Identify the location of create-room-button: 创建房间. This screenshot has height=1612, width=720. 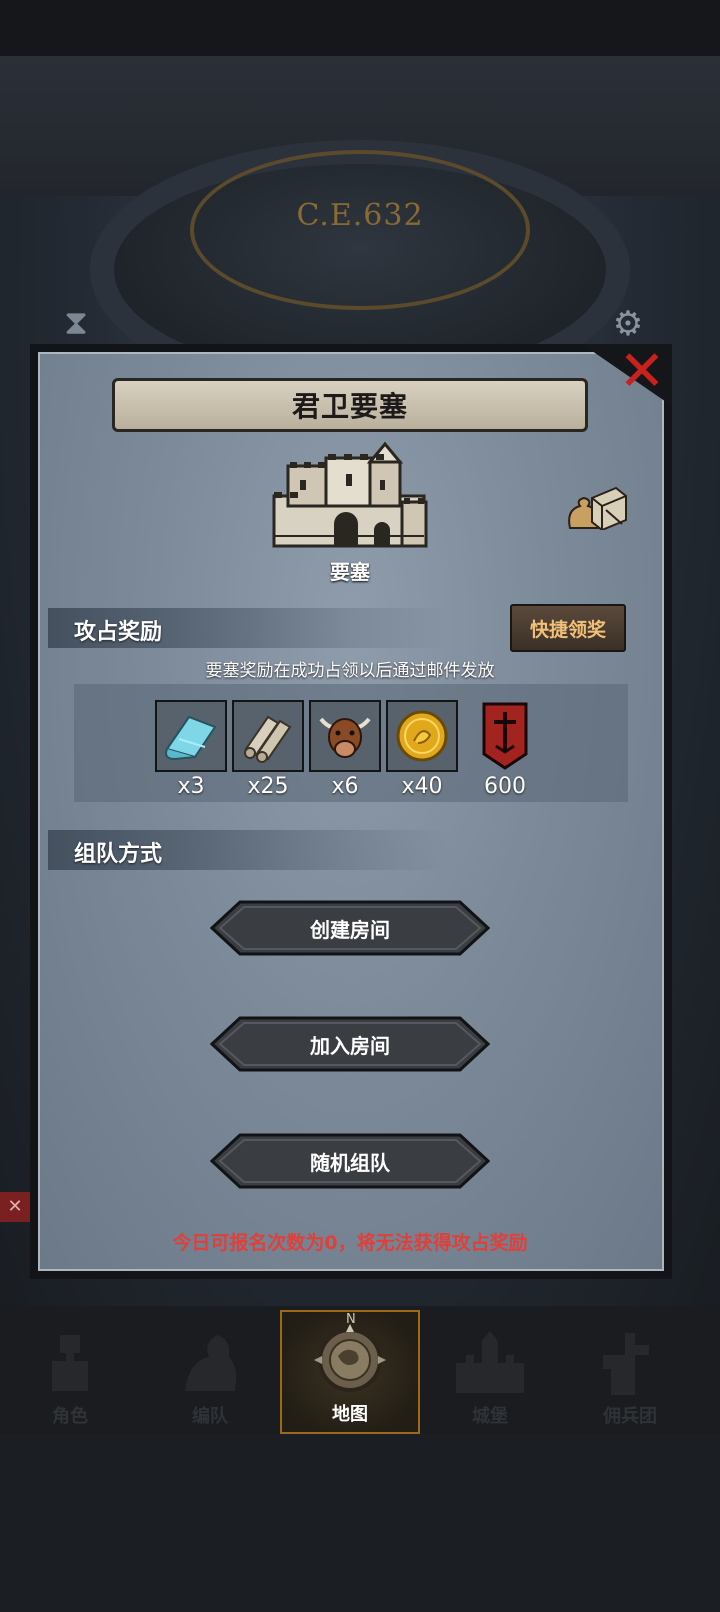
(350, 928).